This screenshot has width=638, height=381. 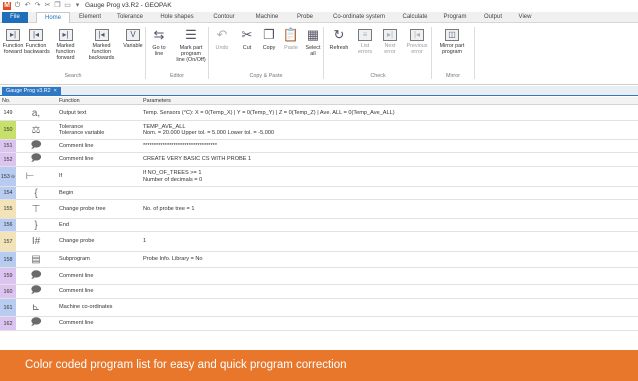 I want to click on button-label: program, so click(x=452, y=52).